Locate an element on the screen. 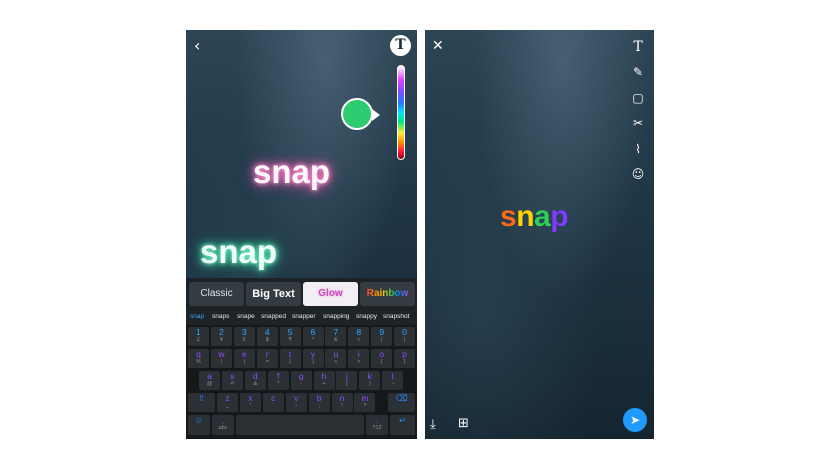 The height and width of the screenshot is (472, 840). download-icon: ⤓ is located at coordinates (433, 424).